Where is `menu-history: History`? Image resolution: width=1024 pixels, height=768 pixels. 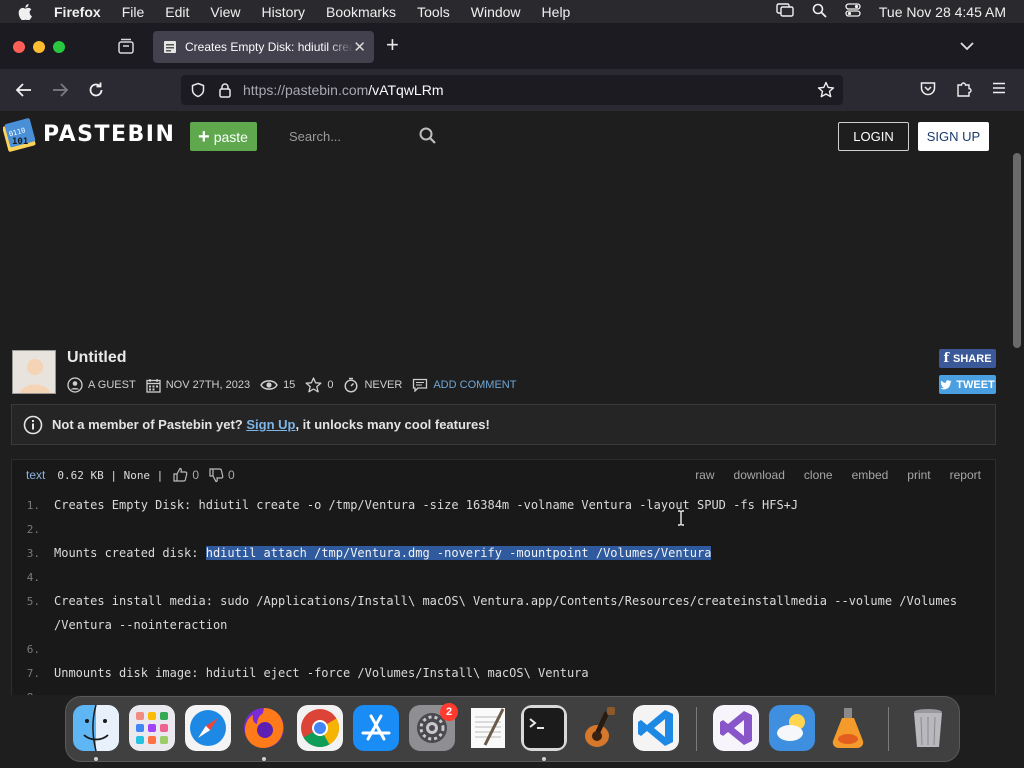
menu-history: History is located at coordinates (283, 12).